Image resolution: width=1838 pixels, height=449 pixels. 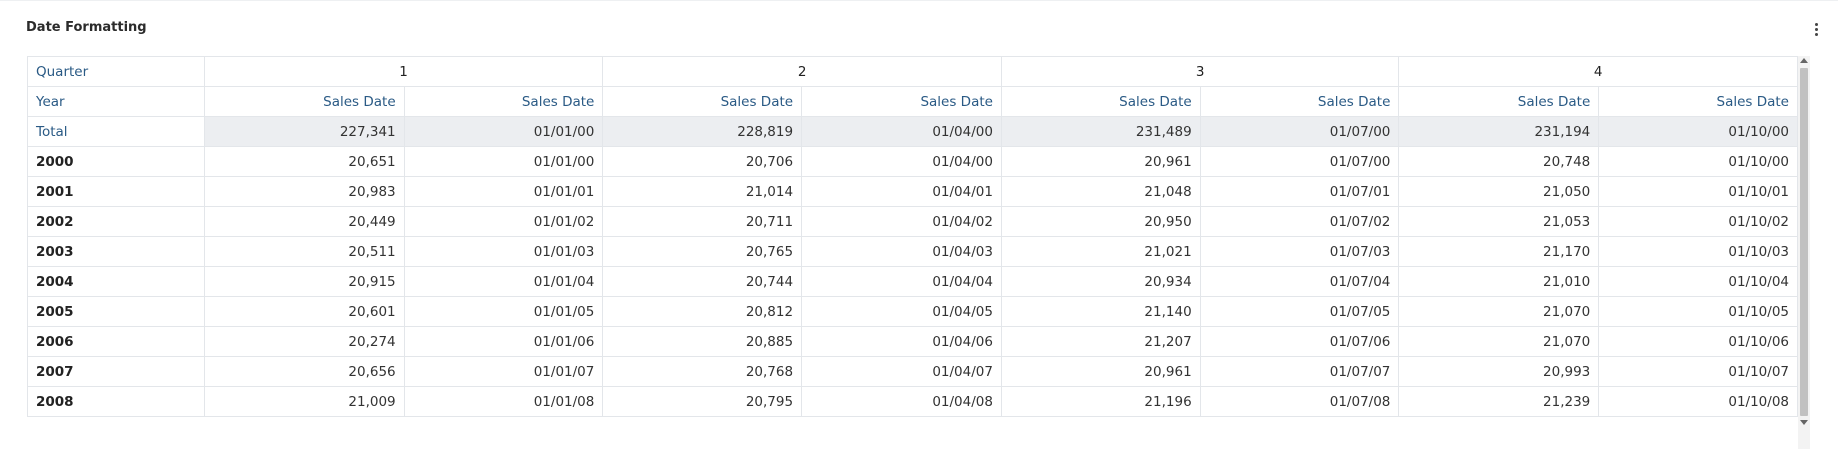 I want to click on table-cell: 20,274, so click(x=304, y=341).